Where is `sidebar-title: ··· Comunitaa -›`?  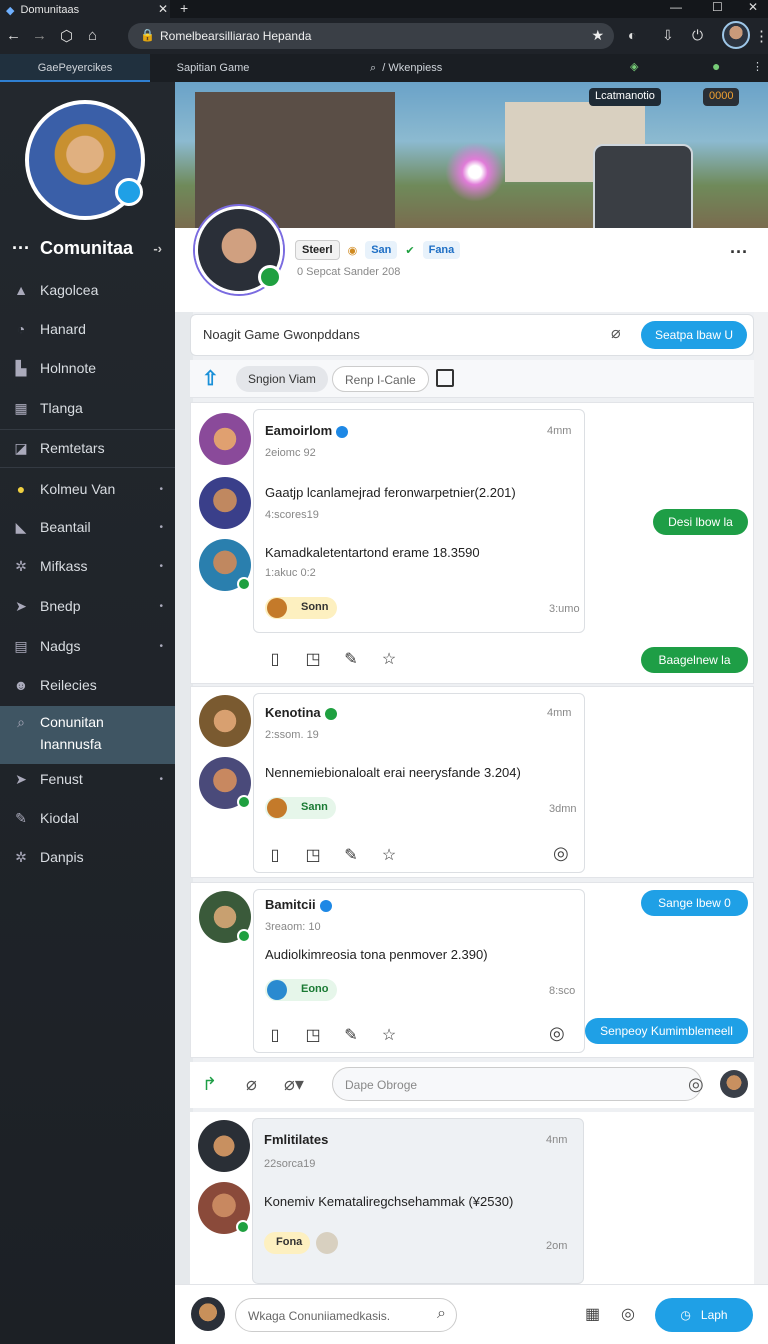
sidebar-title: ··· Comunitaa -› is located at coordinates (87, 248).